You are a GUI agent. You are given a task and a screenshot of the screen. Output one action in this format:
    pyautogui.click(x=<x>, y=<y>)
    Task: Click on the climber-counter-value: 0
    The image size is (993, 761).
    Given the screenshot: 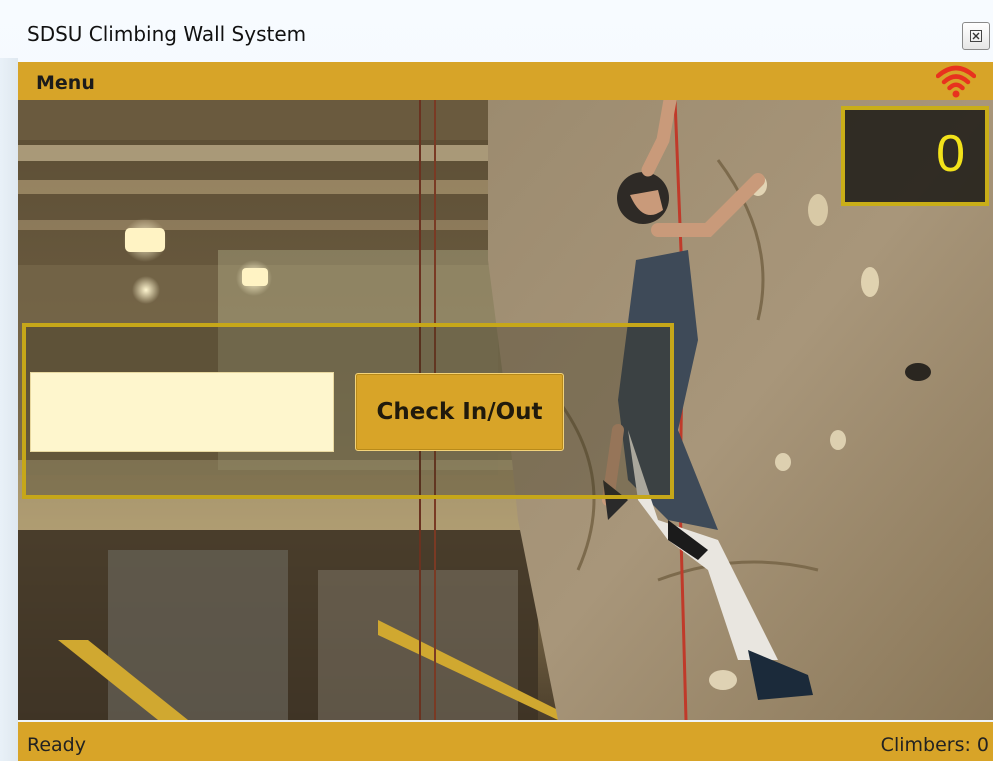 What is the action you would take?
    pyautogui.click(x=950, y=154)
    